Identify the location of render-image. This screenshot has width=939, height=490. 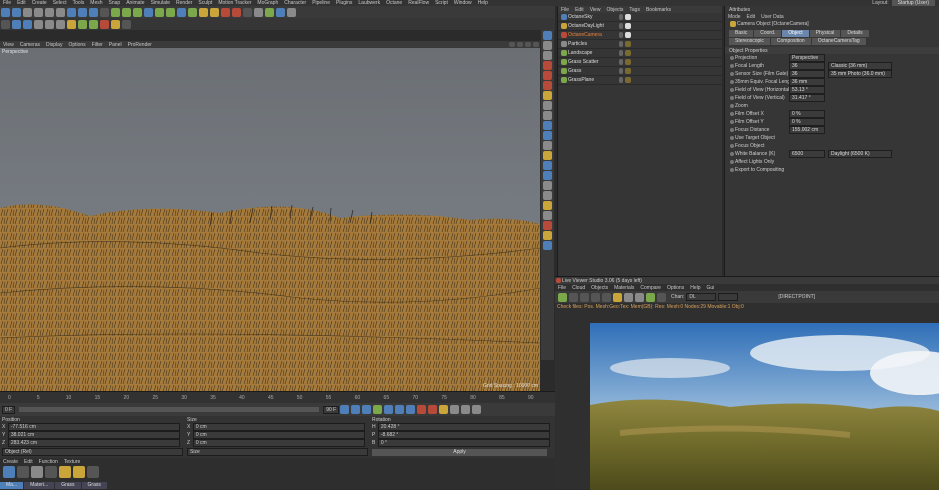
(764, 406).